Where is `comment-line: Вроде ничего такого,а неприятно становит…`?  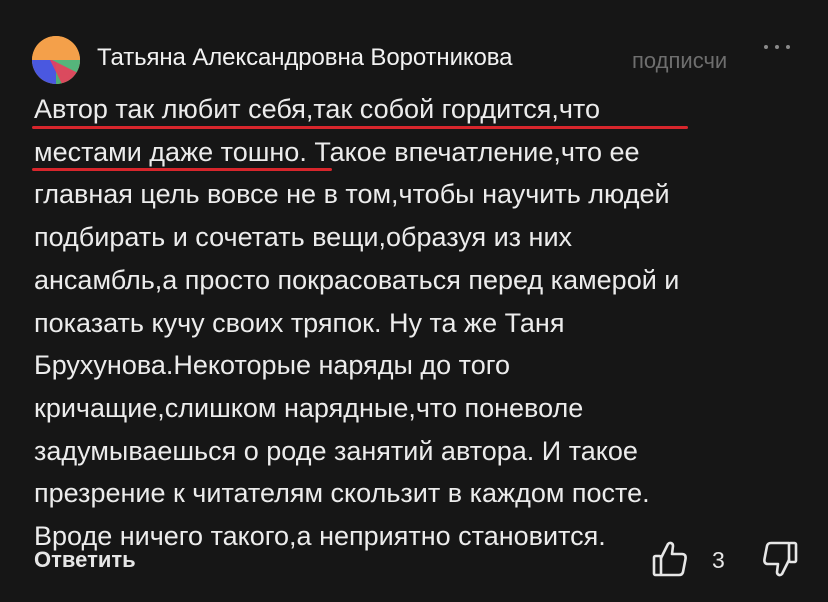 comment-line: Вроде ничего такого,а неприятно становит… is located at coordinates (320, 536).